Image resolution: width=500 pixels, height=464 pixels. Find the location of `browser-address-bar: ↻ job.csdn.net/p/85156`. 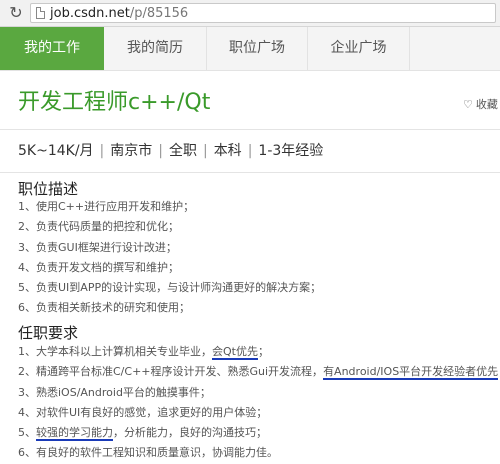

browser-address-bar: ↻ job.csdn.net/p/85156 is located at coordinates (250, 13).